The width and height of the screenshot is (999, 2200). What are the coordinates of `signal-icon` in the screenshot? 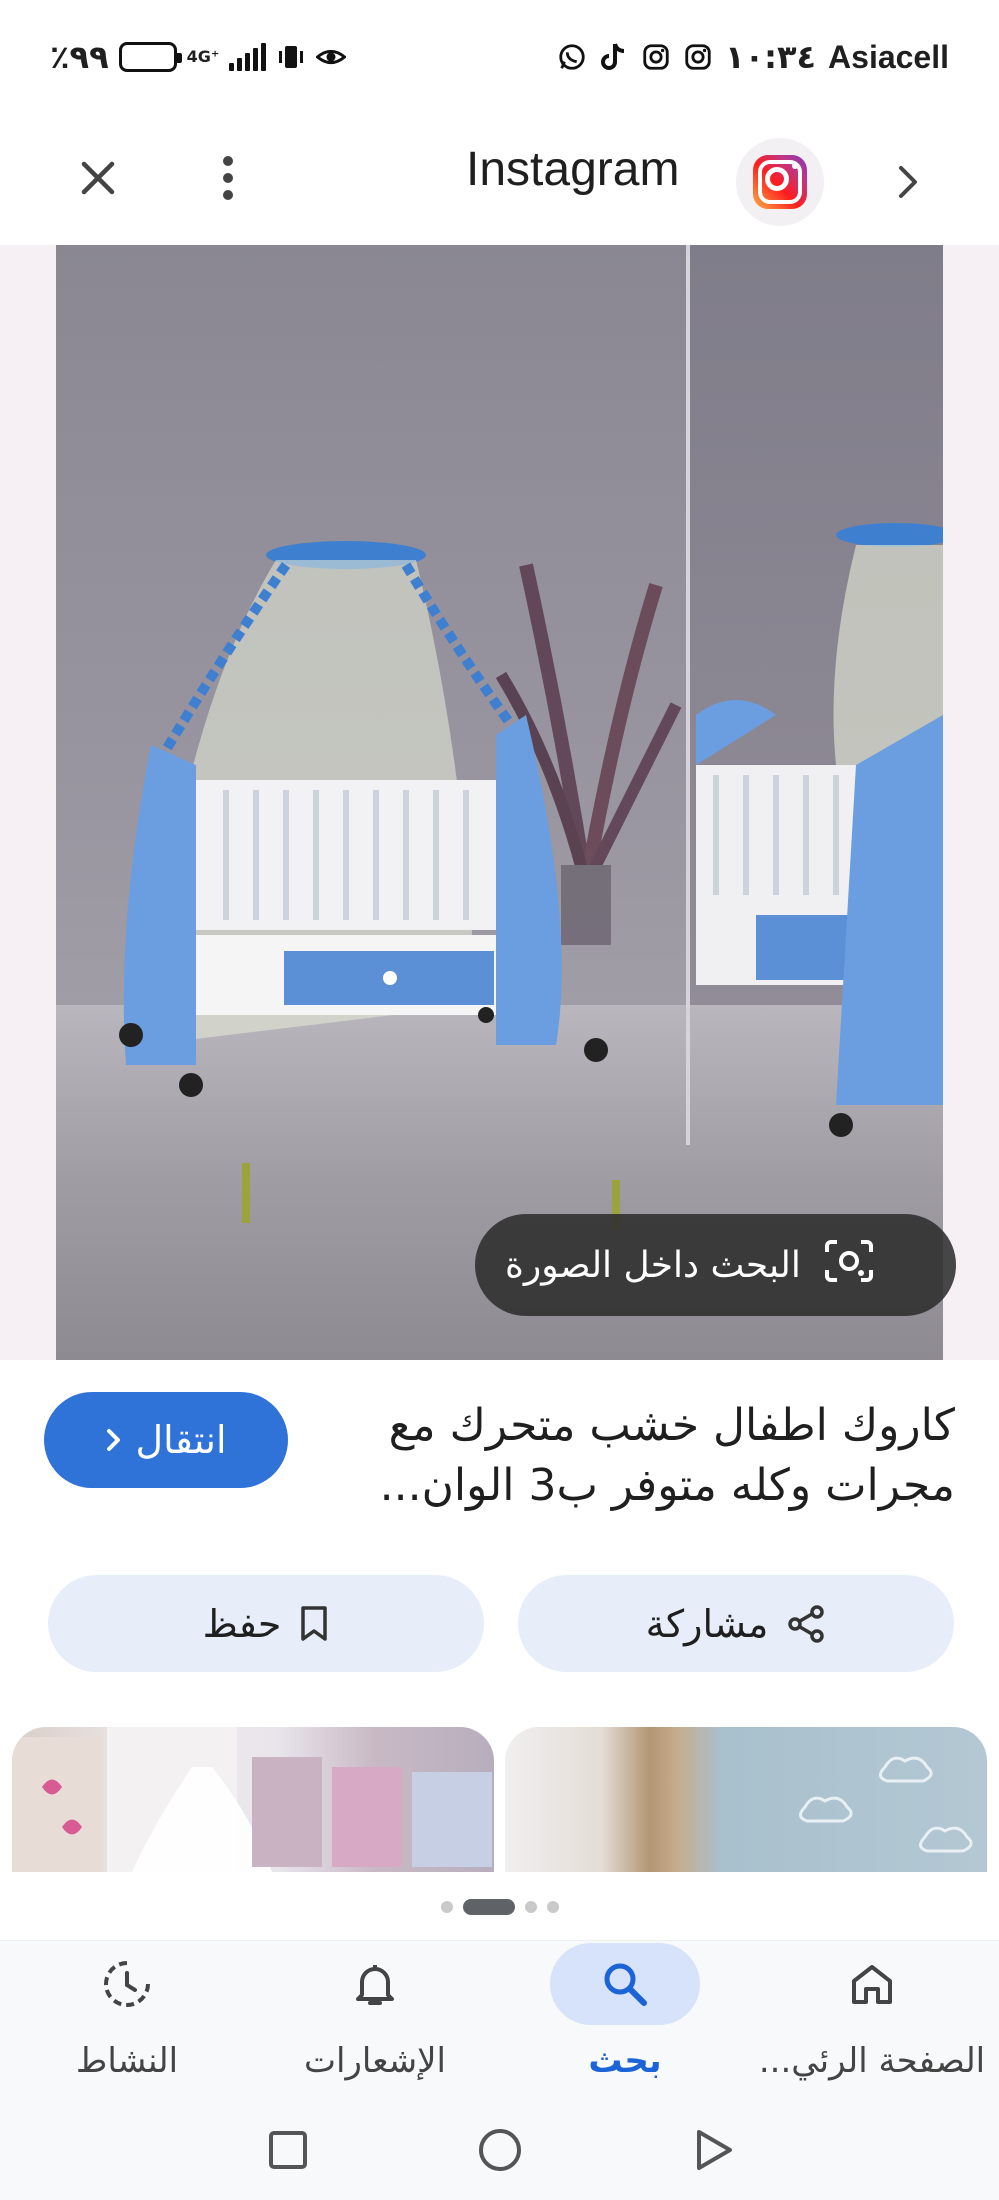 It's located at (248, 57).